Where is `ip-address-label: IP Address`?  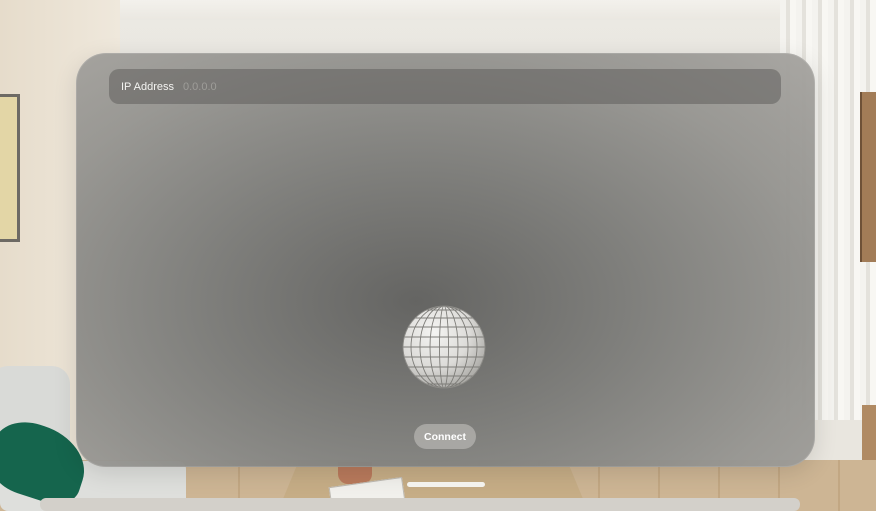
ip-address-label: IP Address is located at coordinates (147, 86).